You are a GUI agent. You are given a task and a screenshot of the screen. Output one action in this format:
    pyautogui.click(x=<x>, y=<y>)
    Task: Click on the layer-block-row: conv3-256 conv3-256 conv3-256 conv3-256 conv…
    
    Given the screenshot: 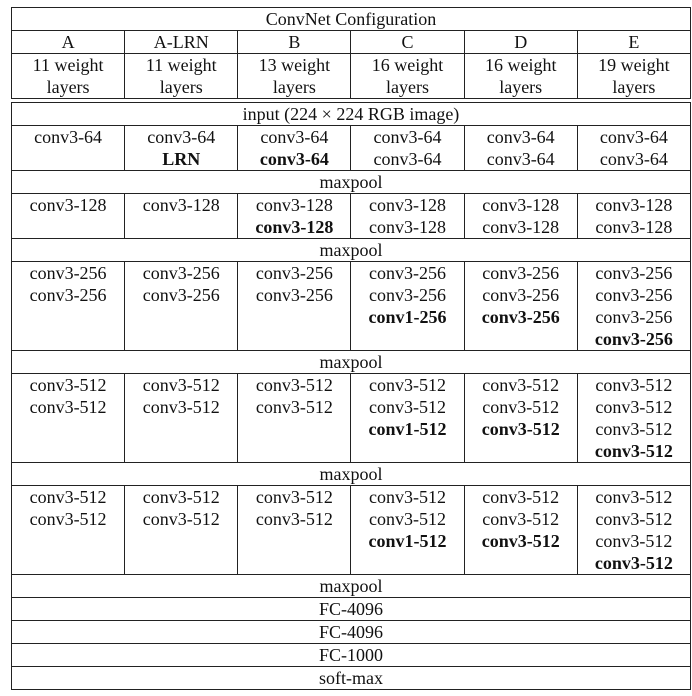 What is the action you would take?
    pyautogui.click(x=351, y=306)
    